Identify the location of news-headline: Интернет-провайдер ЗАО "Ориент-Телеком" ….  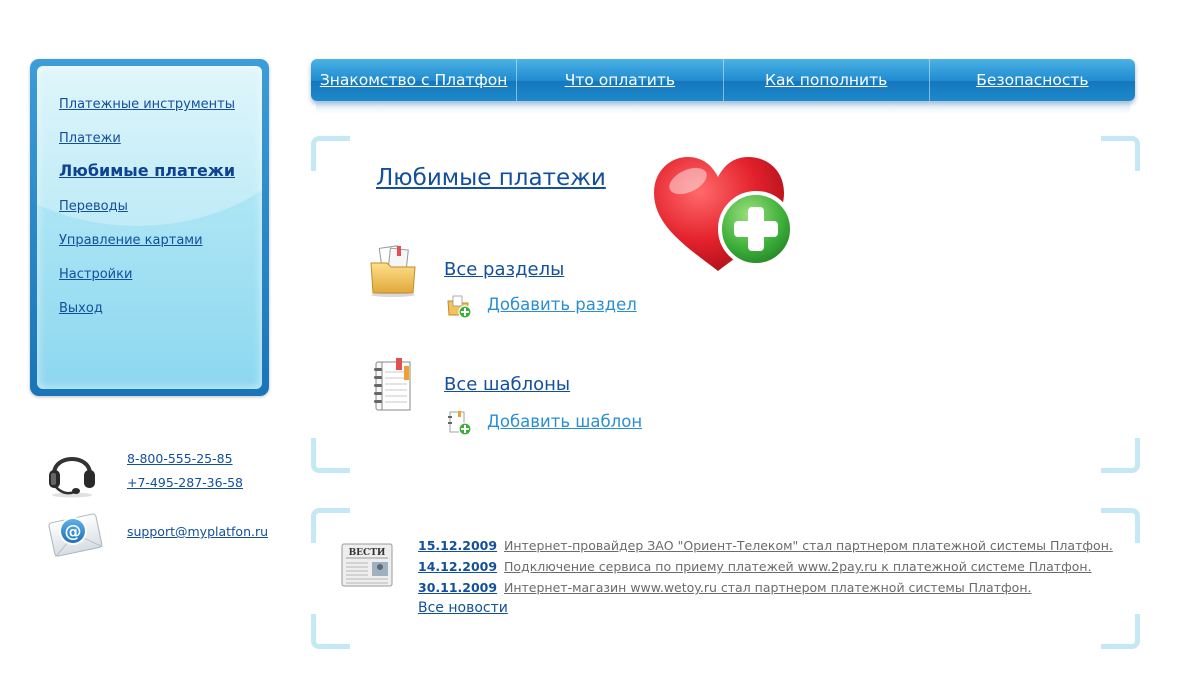
(808, 545).